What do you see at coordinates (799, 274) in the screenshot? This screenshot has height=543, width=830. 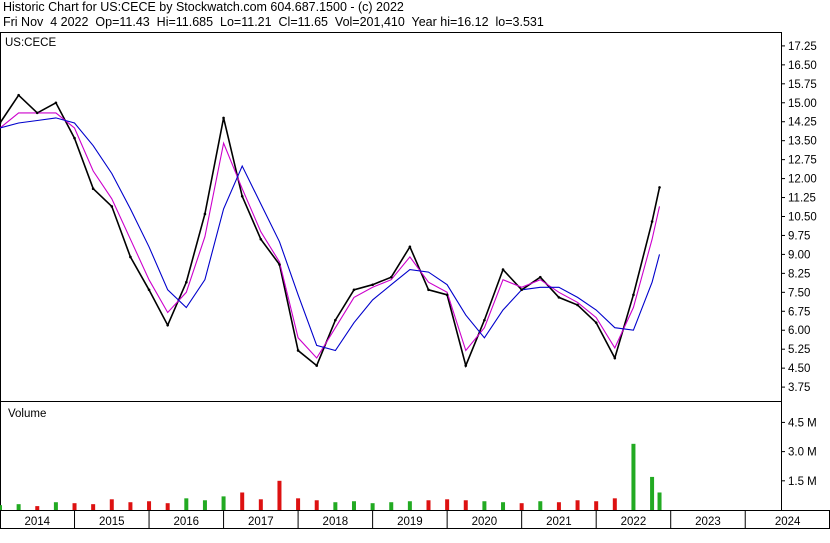 I see `price-tick-label: 8.25` at bounding box center [799, 274].